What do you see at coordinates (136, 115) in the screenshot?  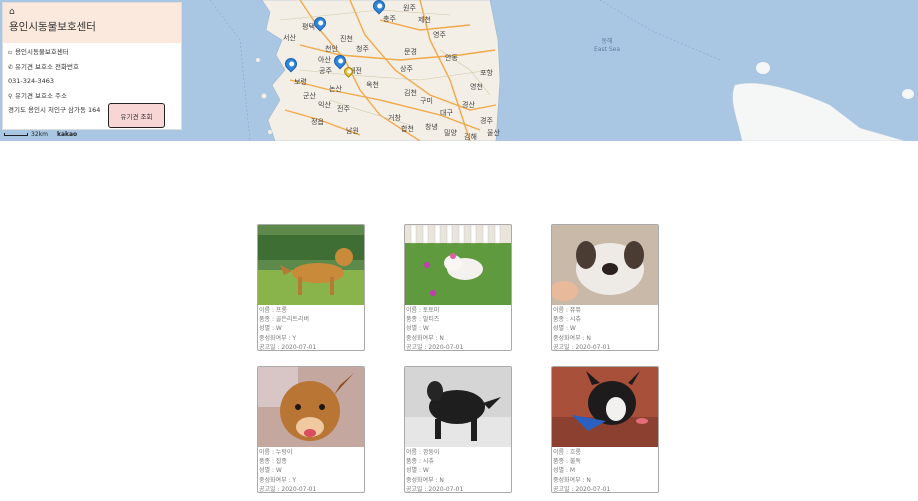 I see `dog-lookup-button: 유기견 조회` at bounding box center [136, 115].